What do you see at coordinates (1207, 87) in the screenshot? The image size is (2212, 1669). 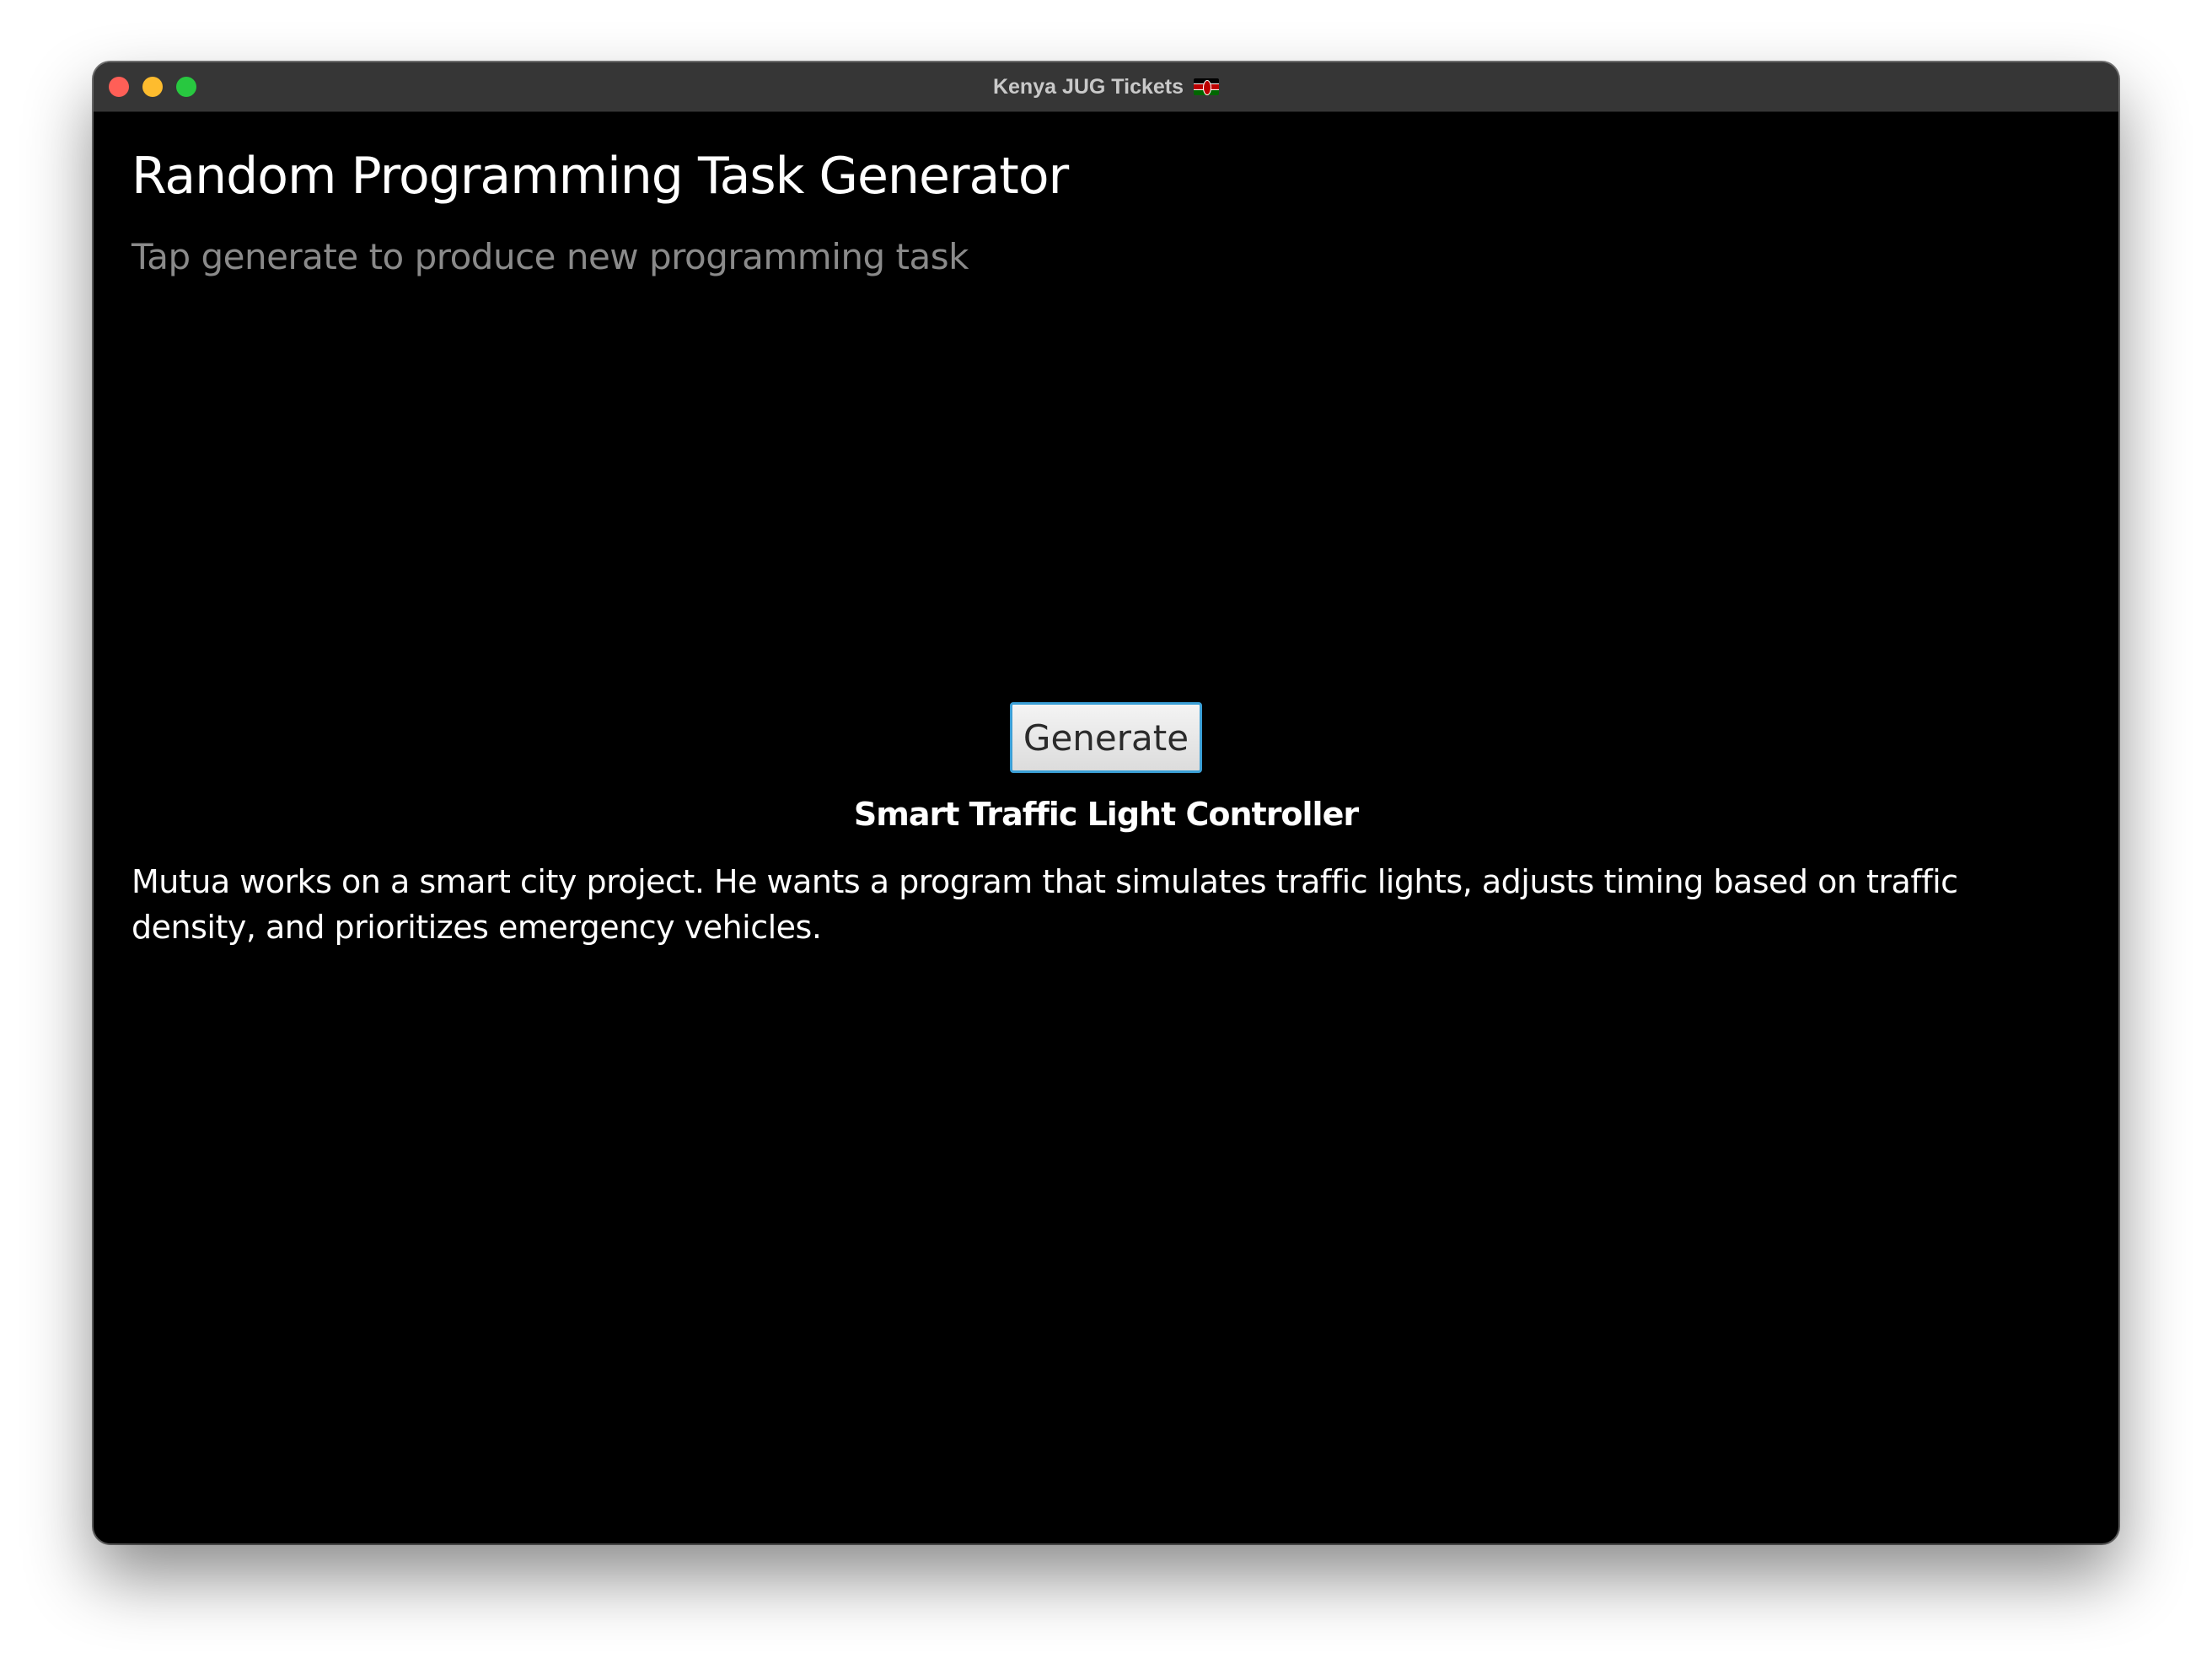 I see `kenya-flag-icon` at bounding box center [1207, 87].